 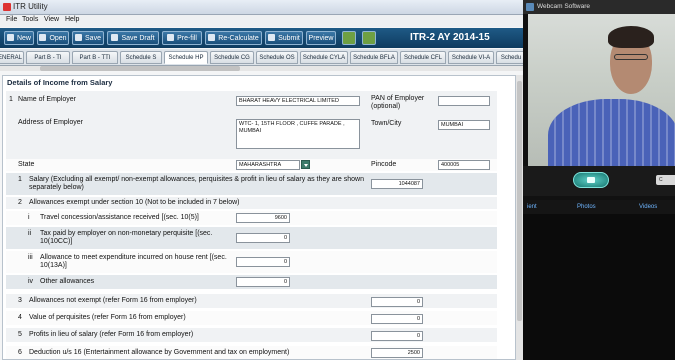 What do you see at coordinates (11, 99) in the screenshot?
I see `employer-number: 1` at bounding box center [11, 99].